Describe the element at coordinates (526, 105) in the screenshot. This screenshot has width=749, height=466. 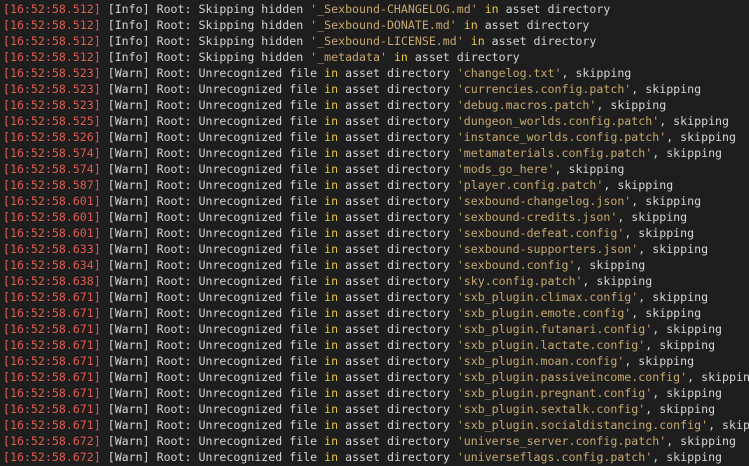
I see `log-filename: 'debug.macros.patch'` at that location.